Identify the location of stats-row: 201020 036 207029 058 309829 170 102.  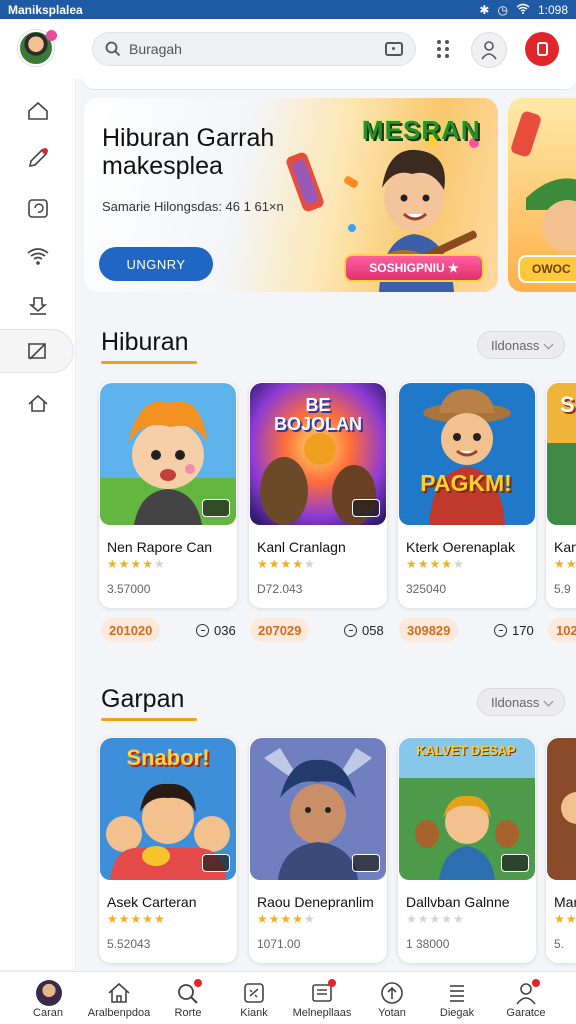
(288, 631).